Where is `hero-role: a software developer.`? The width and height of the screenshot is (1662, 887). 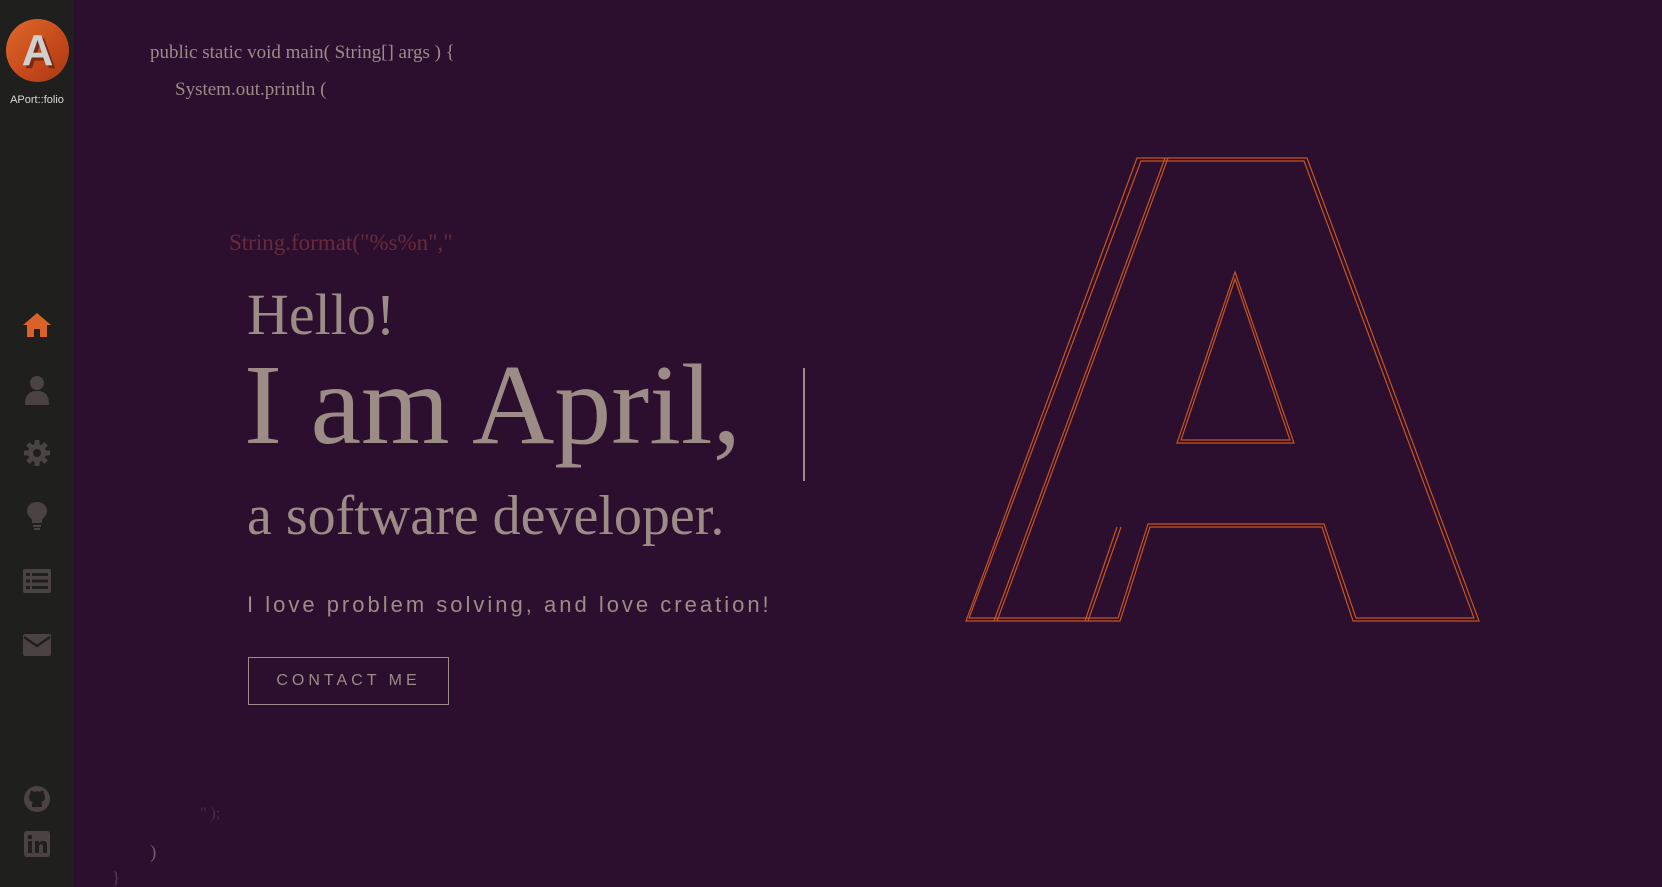 hero-role: a software developer. is located at coordinates (486, 516).